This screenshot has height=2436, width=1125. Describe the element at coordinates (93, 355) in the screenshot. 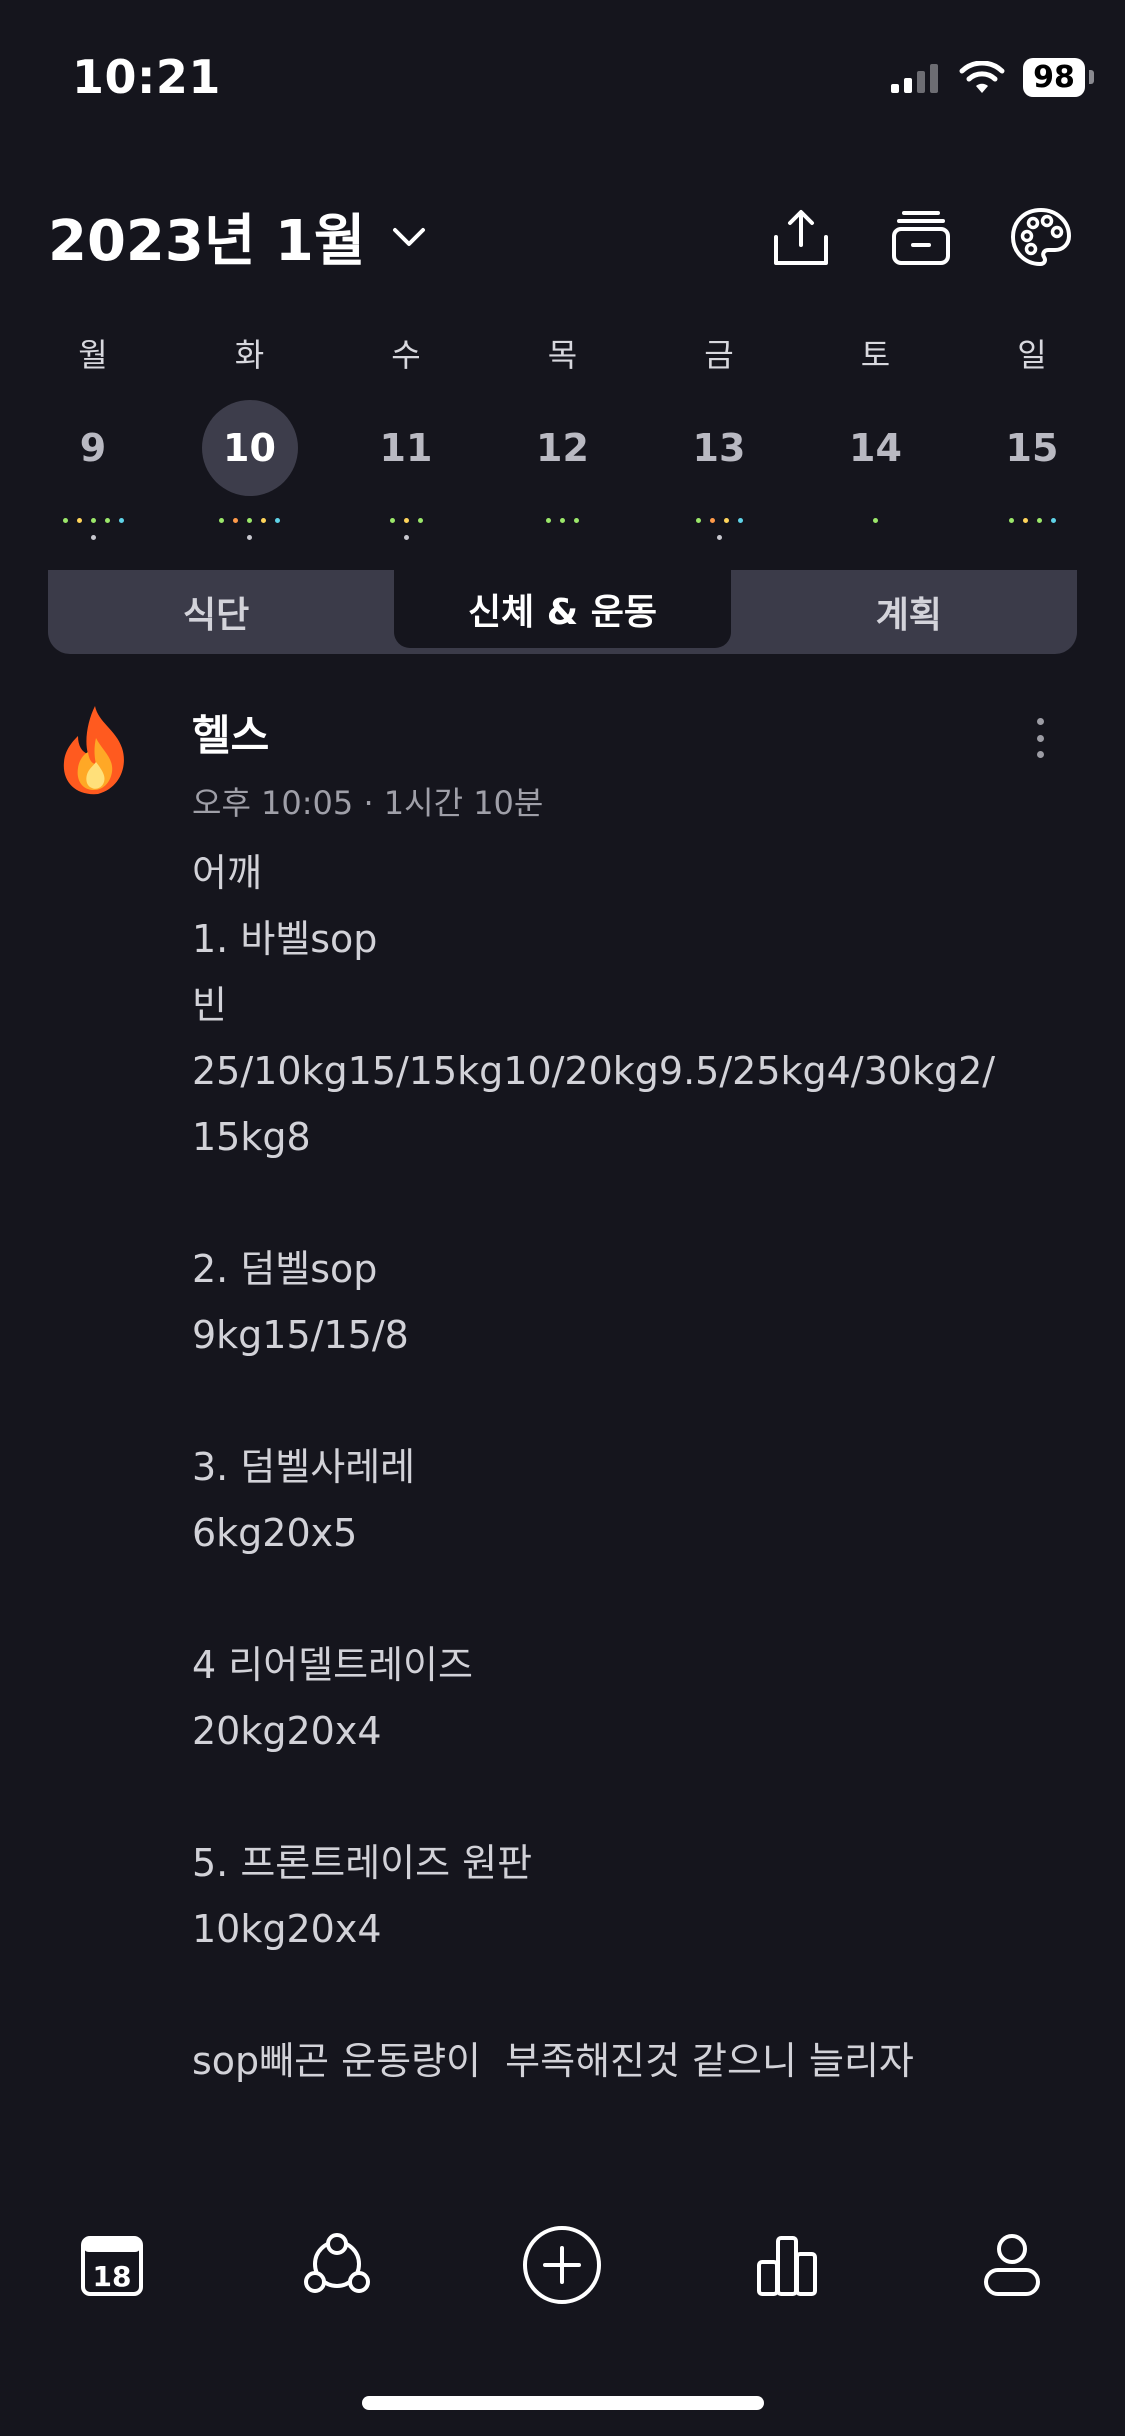

I see `day-name: 월` at that location.